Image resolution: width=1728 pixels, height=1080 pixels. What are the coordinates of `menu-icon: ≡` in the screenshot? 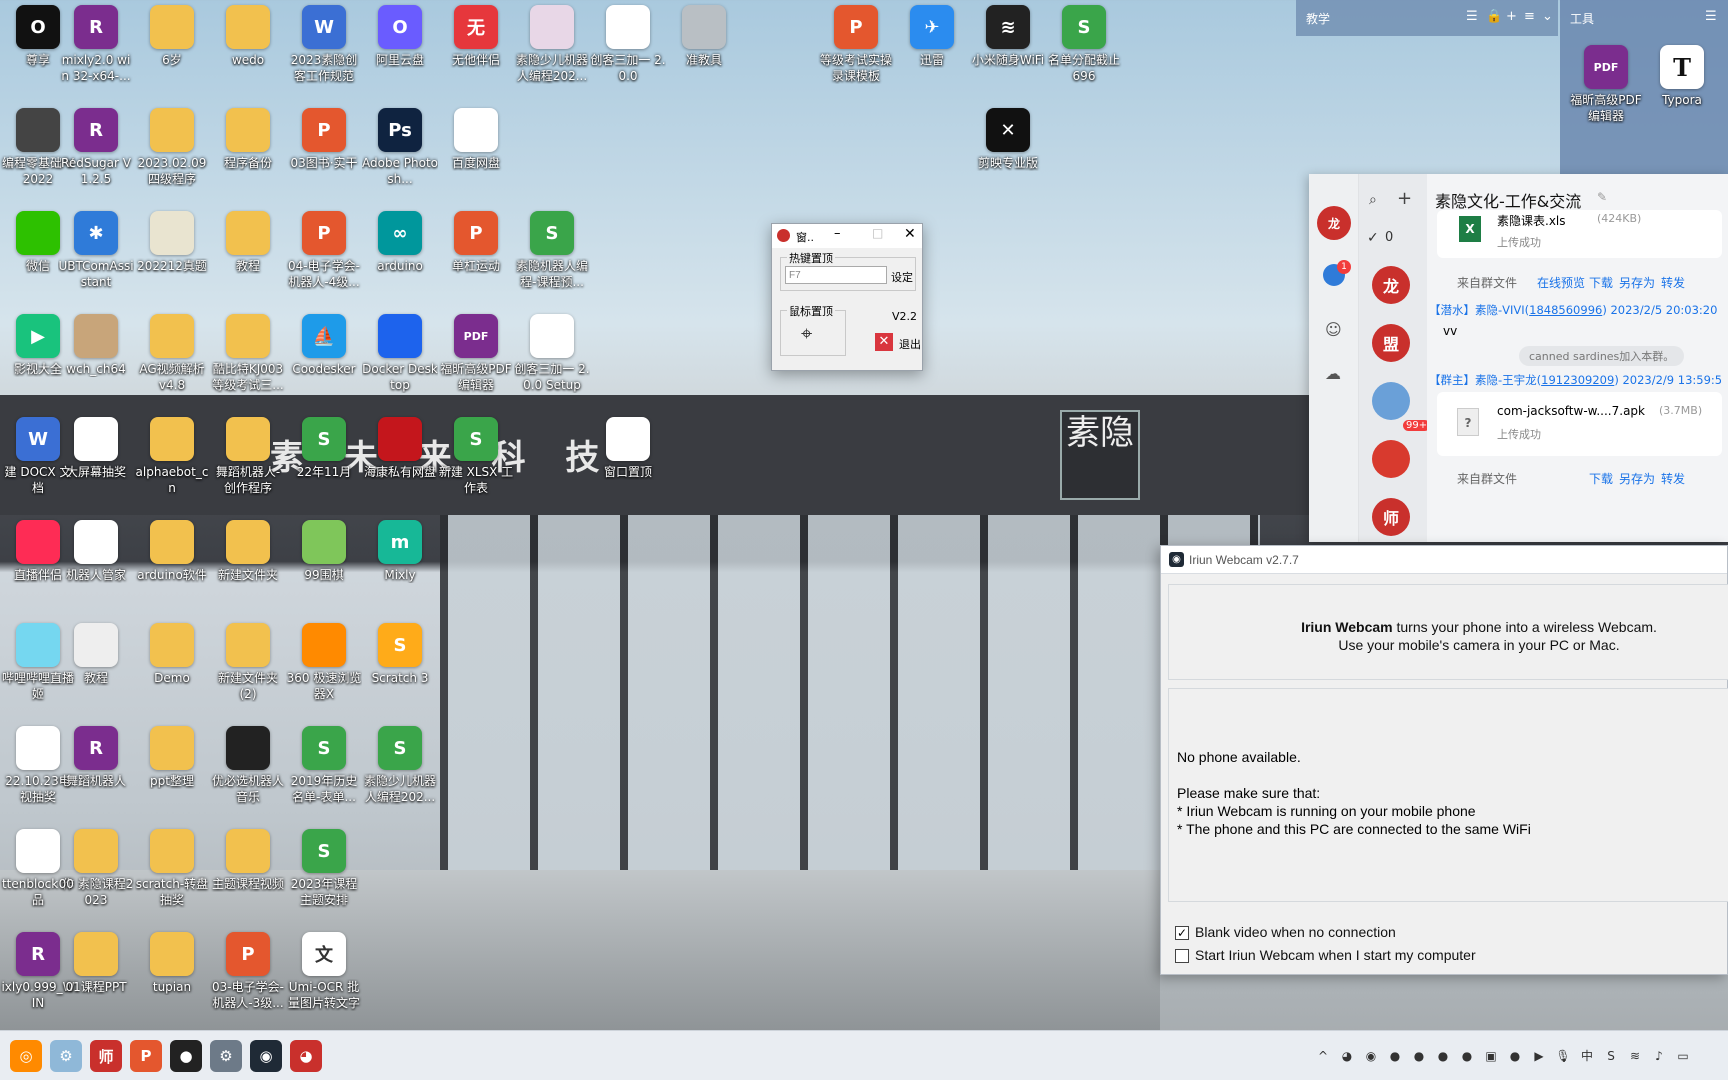 It's located at (1529, 16).